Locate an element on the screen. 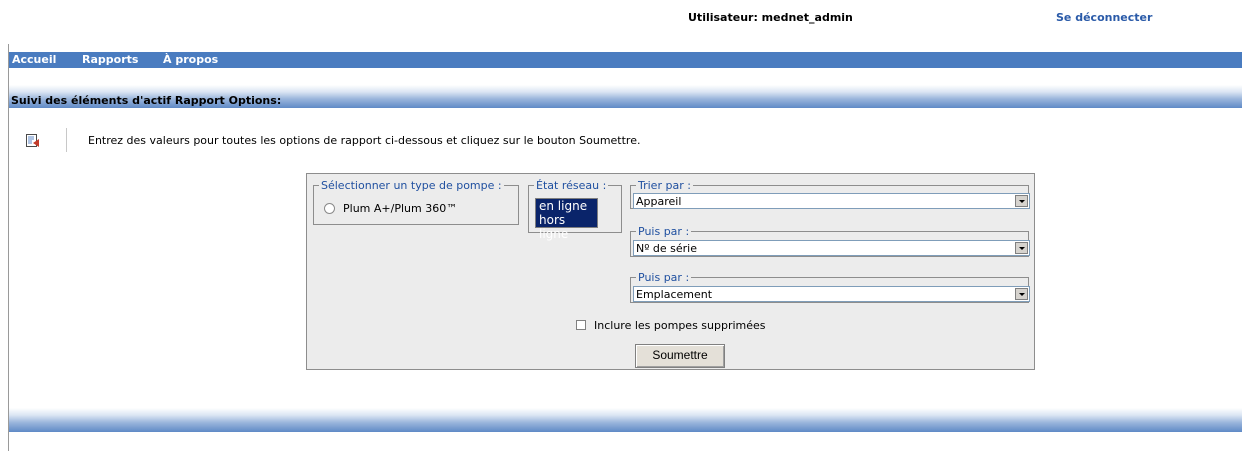 This screenshot has height=451, width=1242. network-option-offline: hors ligne is located at coordinates (566, 227).